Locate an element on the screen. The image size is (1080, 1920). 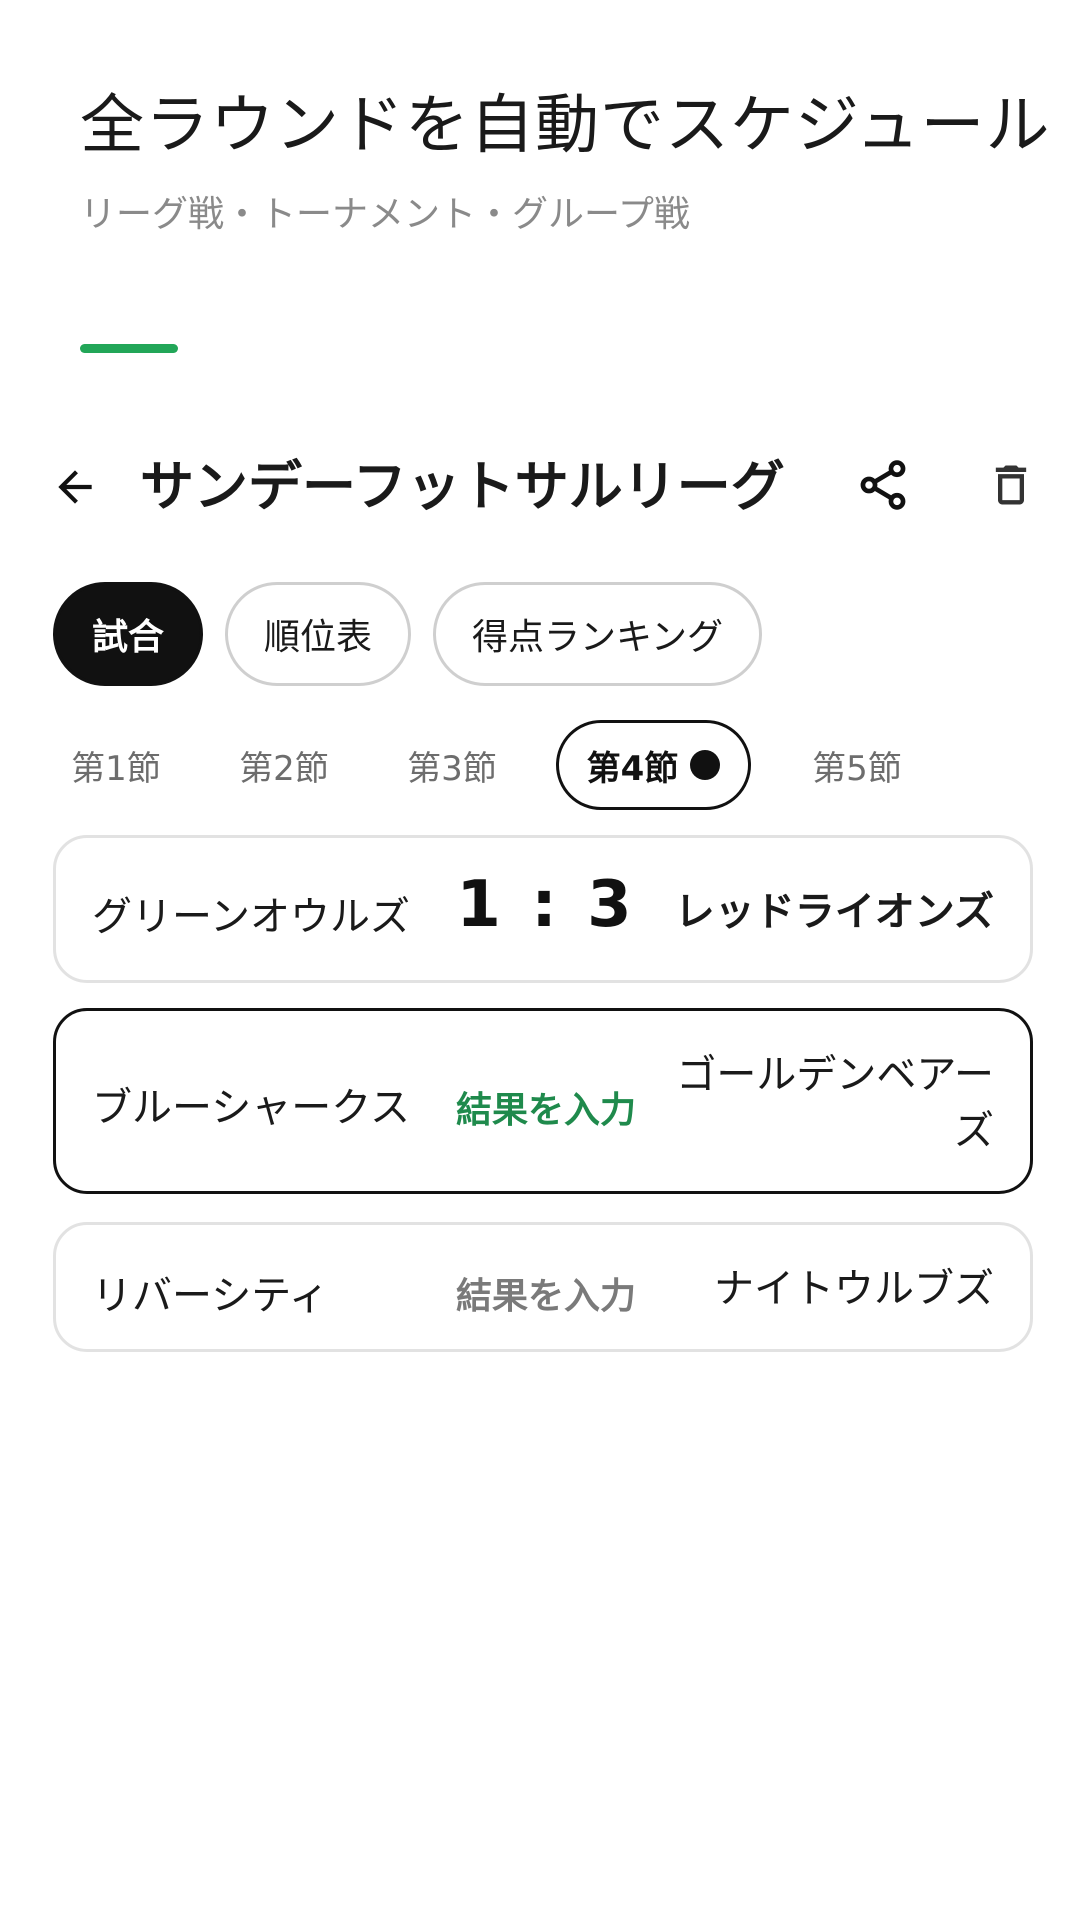
trash-icon is located at coordinates (1011, 485).